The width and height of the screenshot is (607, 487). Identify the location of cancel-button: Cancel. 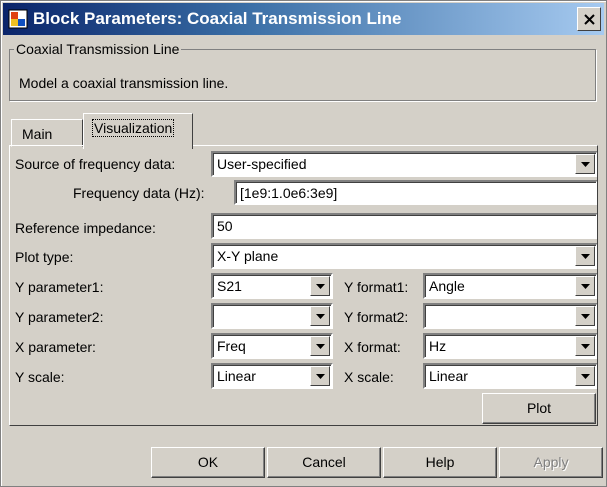
(324, 462).